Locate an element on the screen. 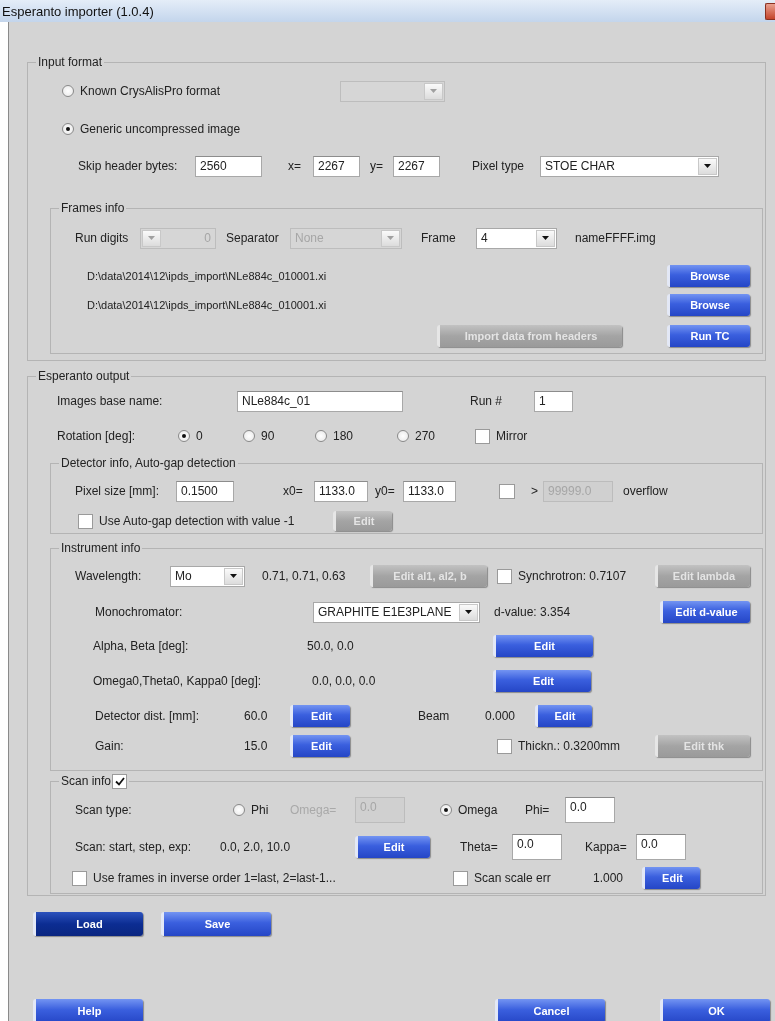 This screenshot has height=1021, width=775. form-label: D:\data\2014\12\ipds_import\NLe884c_010001.xi is located at coordinates (207, 276).